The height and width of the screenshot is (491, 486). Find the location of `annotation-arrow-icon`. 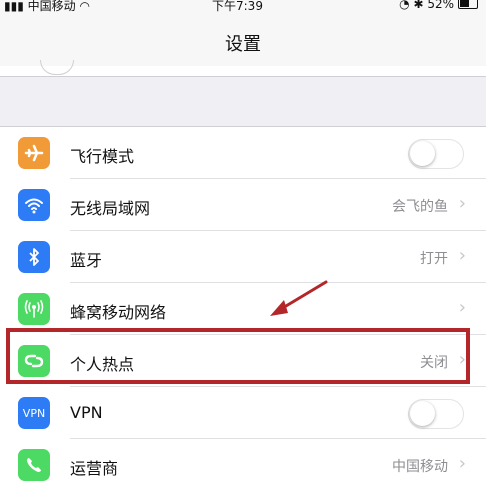

annotation-arrow-icon is located at coordinates (299, 298).